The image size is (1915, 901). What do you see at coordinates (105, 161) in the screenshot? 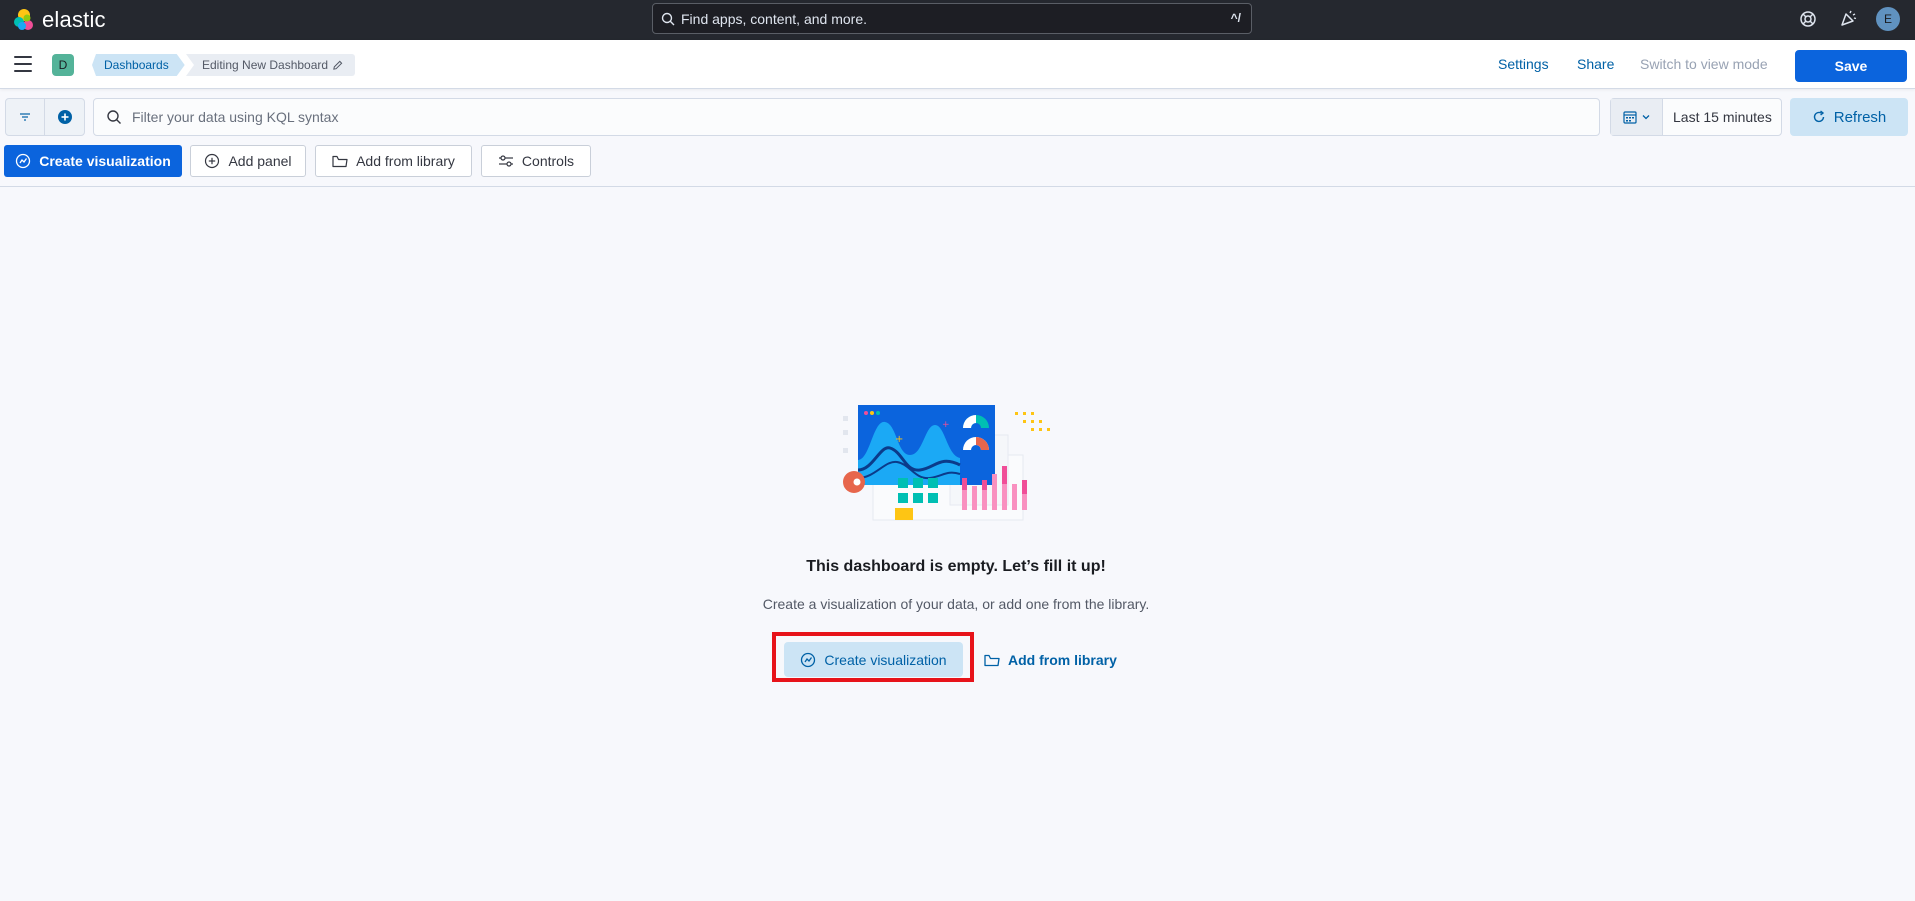
I see `create-visualization-label: Create visualization` at bounding box center [105, 161].